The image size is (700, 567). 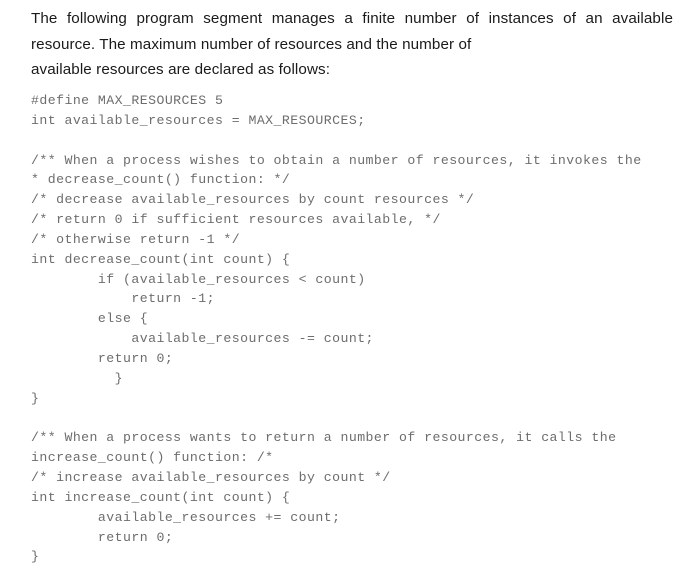 What do you see at coordinates (152, 458) in the screenshot?
I see `code-line: increase_count() function: /*` at bounding box center [152, 458].